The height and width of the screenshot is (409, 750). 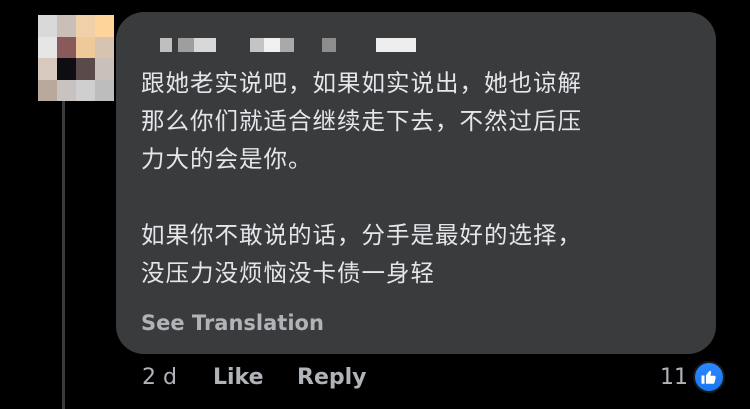 I want to click on author-name-redacted, so click(x=288, y=45).